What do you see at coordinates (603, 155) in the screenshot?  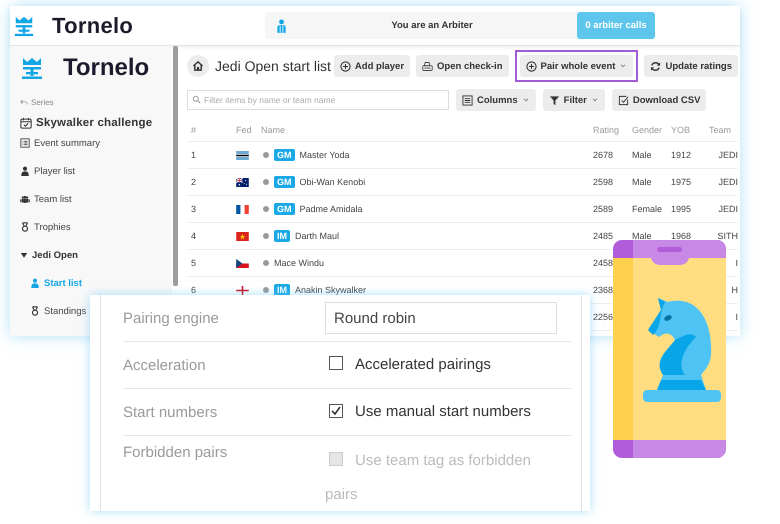 I see `table-cell-text: 2678` at bounding box center [603, 155].